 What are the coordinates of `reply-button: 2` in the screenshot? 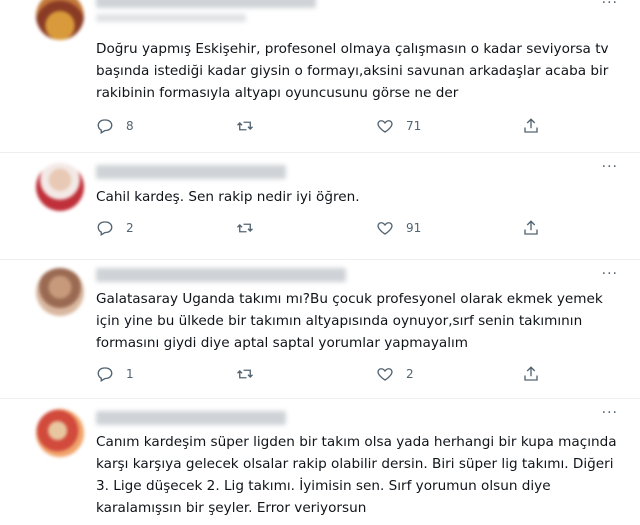 It's located at (115, 228).